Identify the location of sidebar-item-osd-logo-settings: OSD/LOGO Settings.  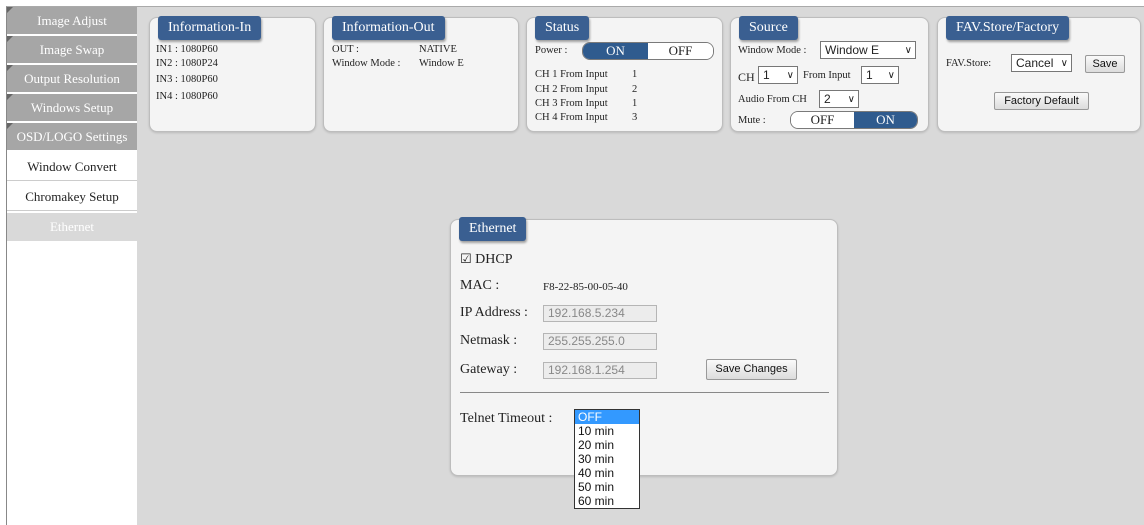
(72, 137).